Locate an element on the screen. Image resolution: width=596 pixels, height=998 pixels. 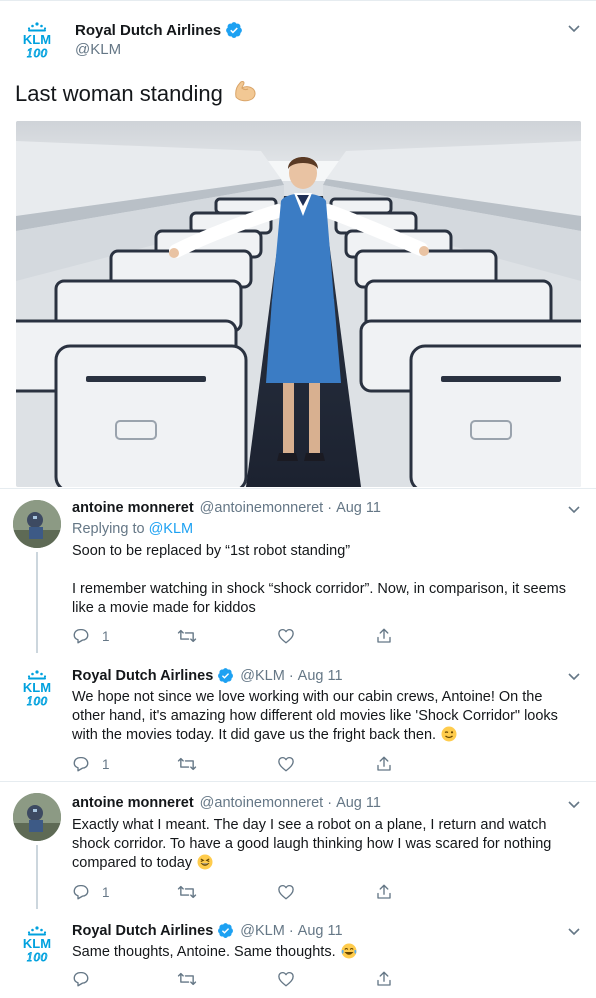
flexed-biceps-icon is located at coordinates (245, 94).